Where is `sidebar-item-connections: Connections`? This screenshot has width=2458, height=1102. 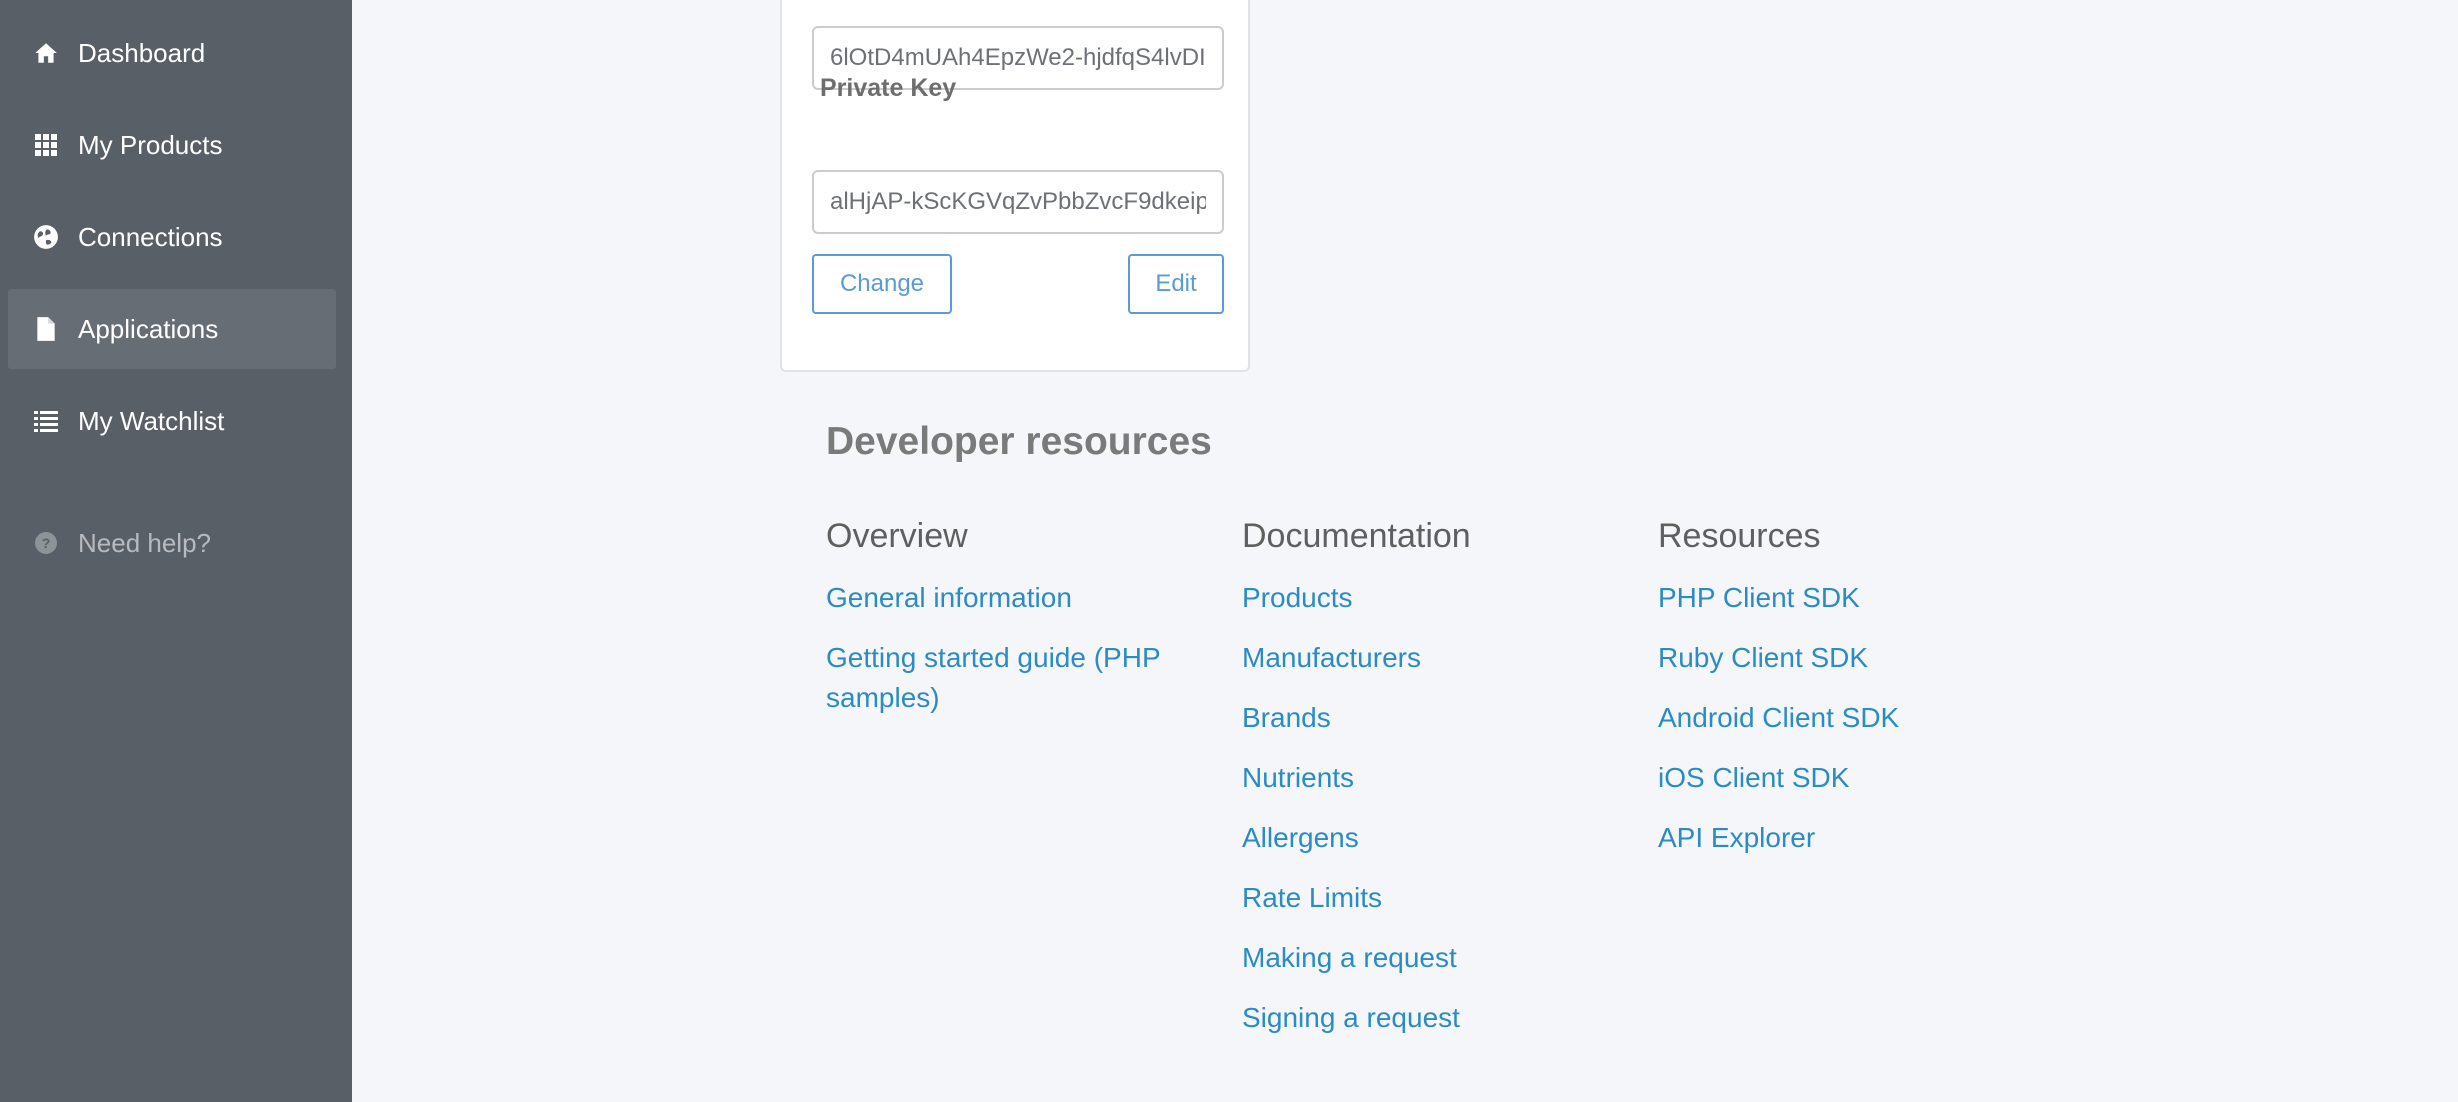
sidebar-item-connections: Connections is located at coordinates (172, 237).